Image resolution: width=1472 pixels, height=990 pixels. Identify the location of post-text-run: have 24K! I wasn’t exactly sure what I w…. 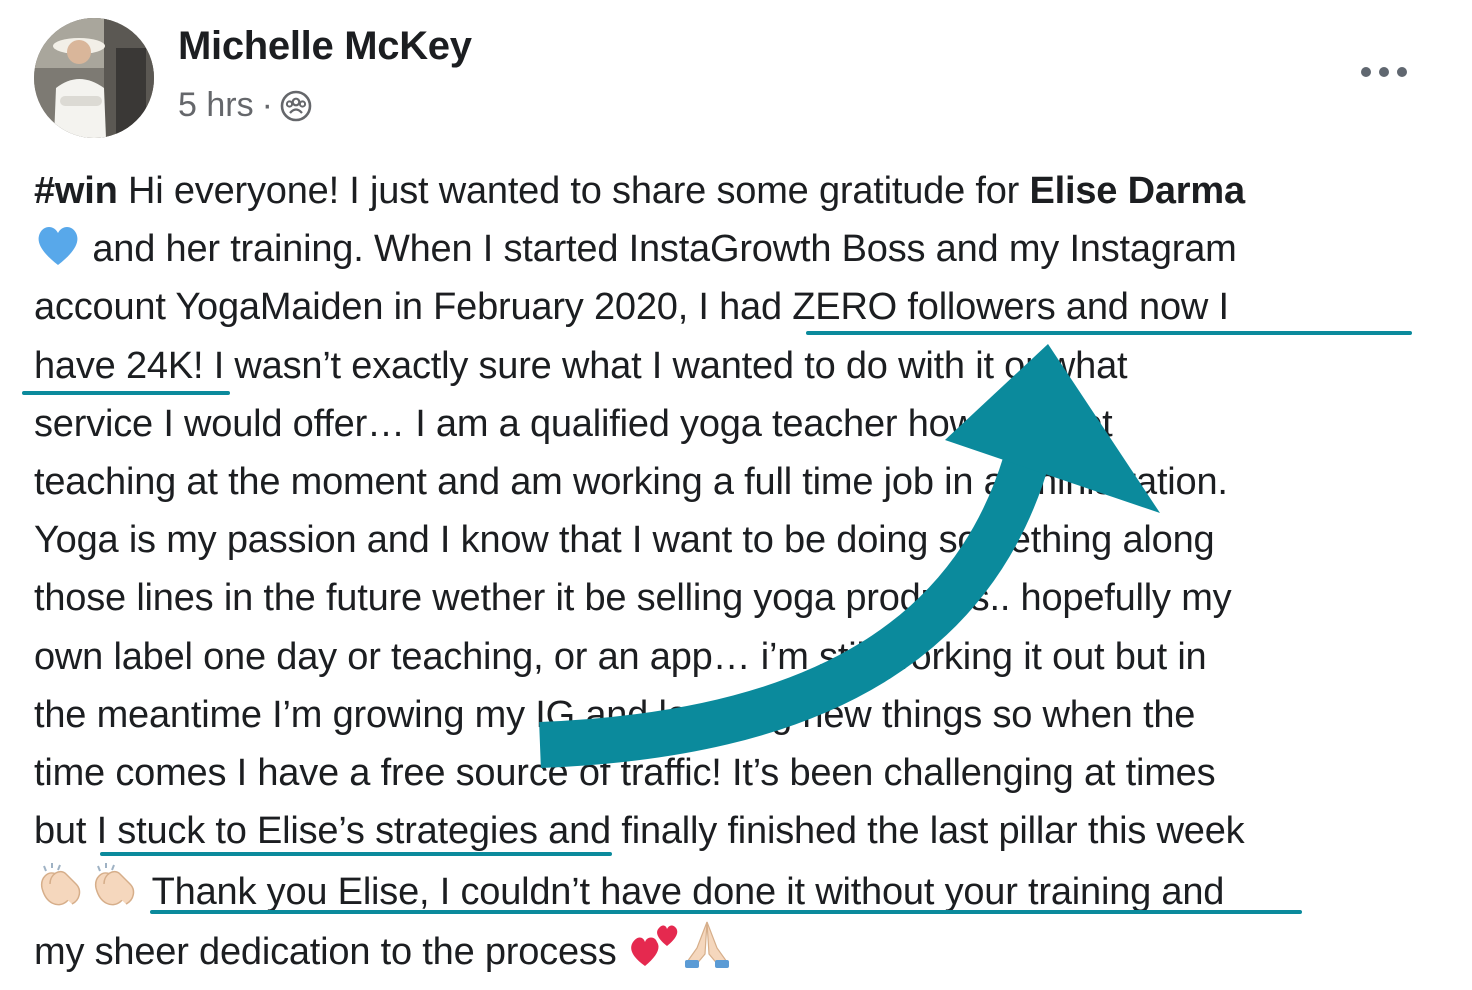
(581, 365).